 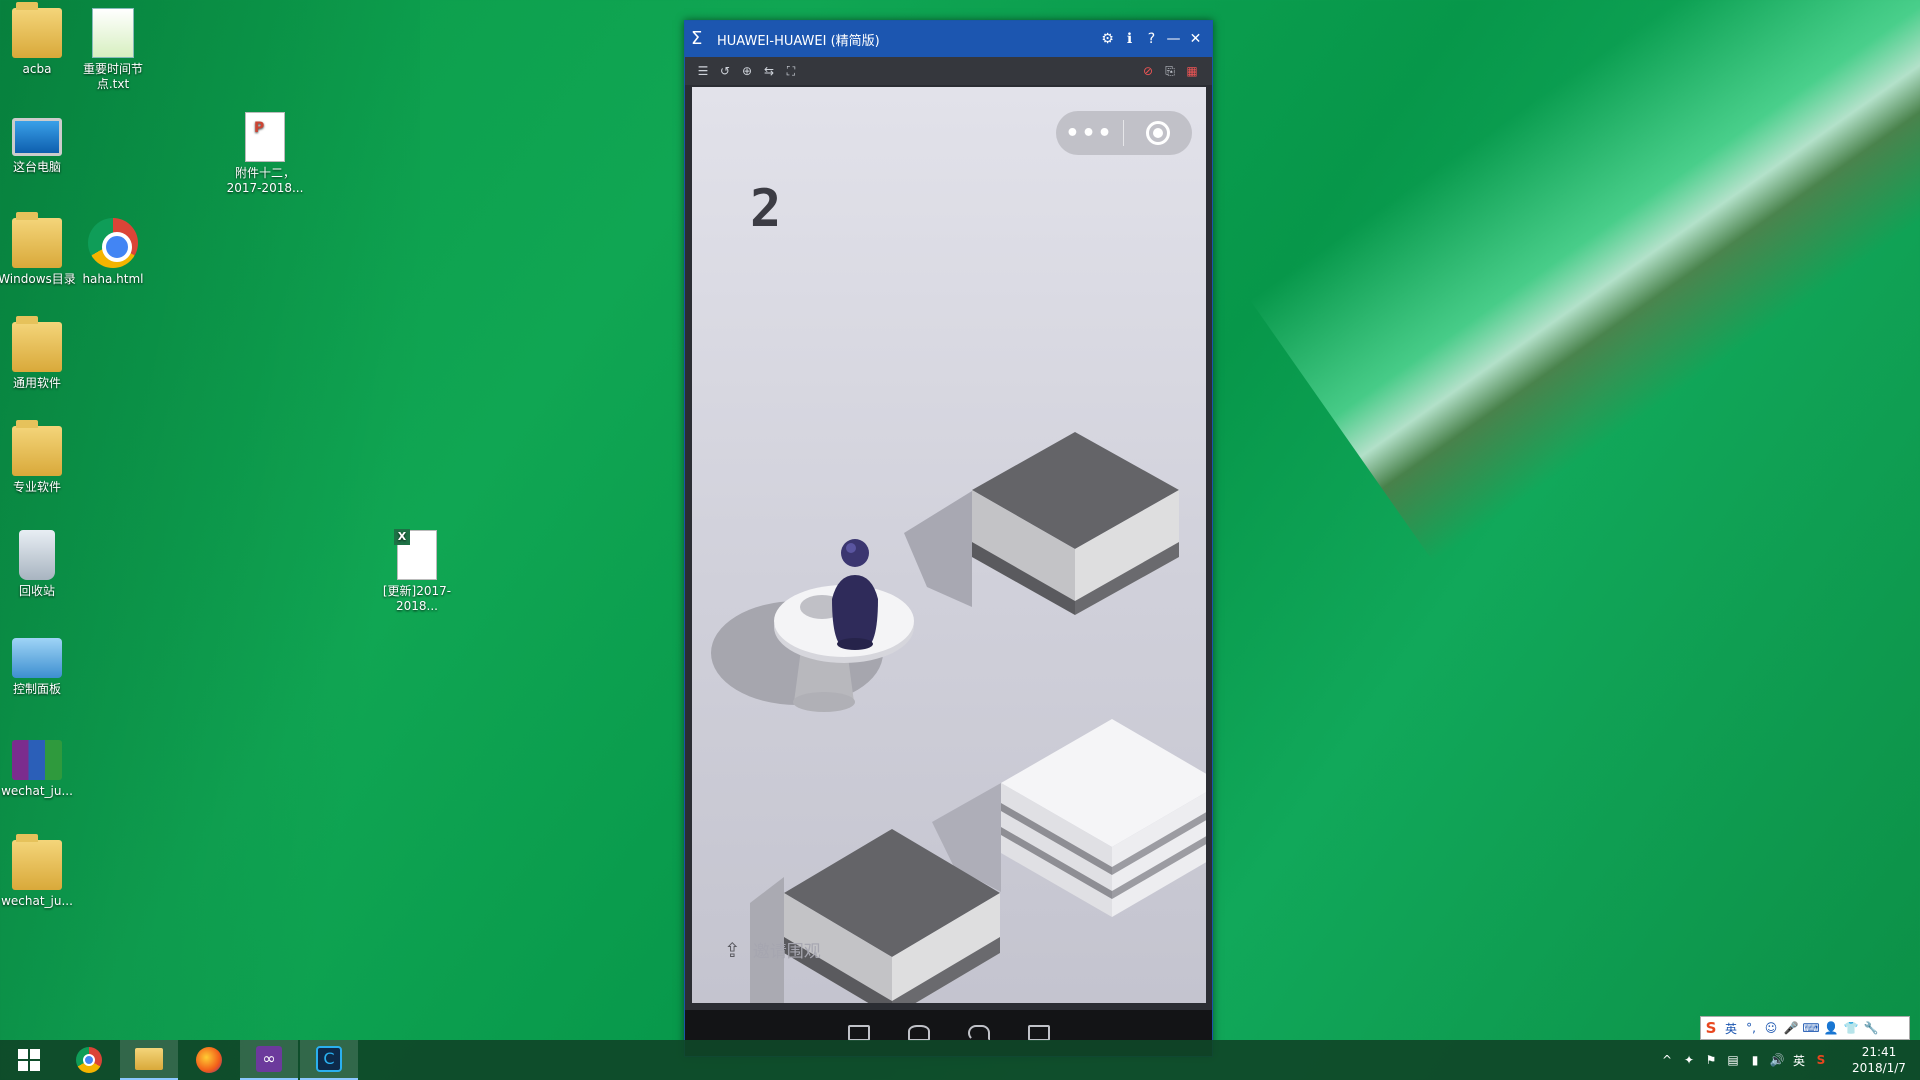 I want to click on skin-icon: 👕, so click(x=1851, y=1028).